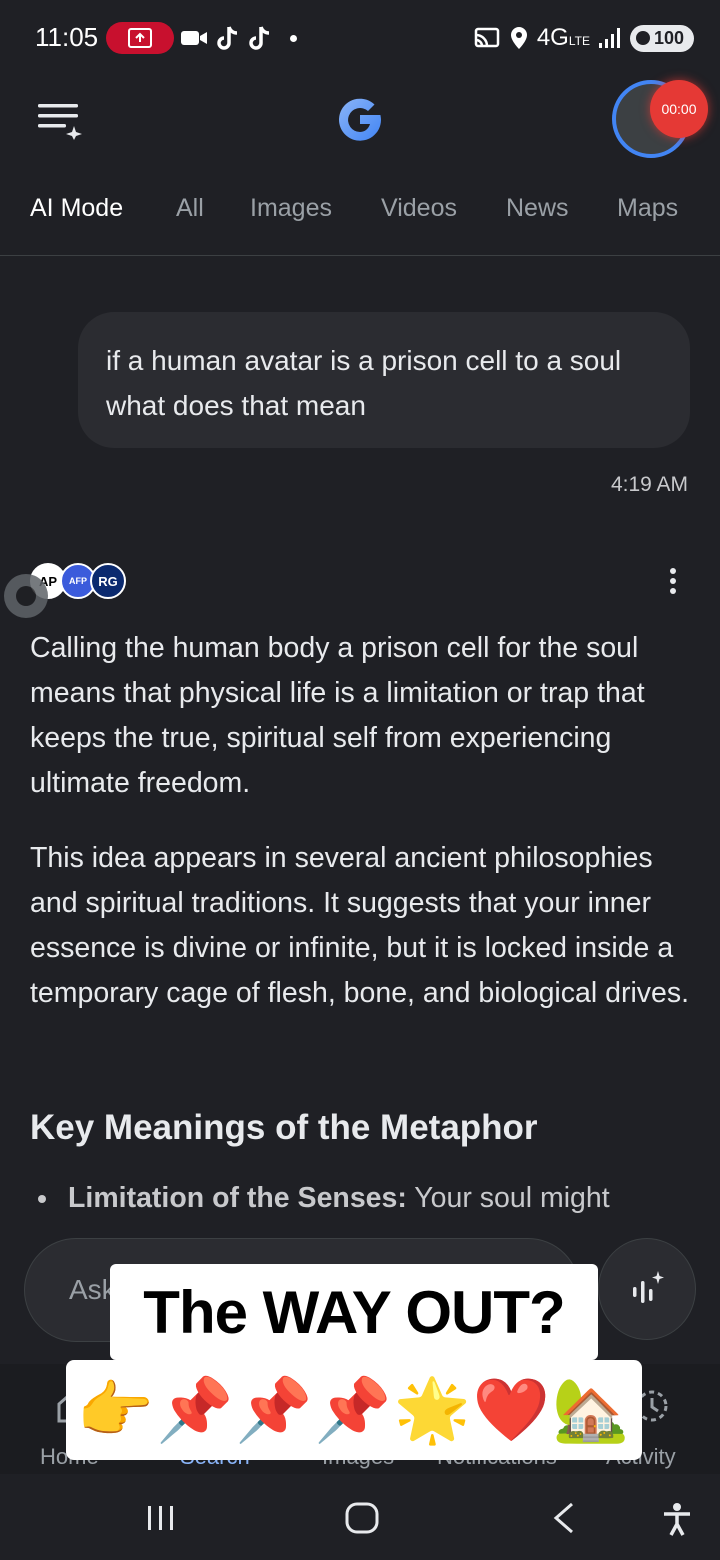 The width and height of the screenshot is (720, 1560). Describe the element at coordinates (679, 109) in the screenshot. I see `recording-timer: 00:00` at that location.